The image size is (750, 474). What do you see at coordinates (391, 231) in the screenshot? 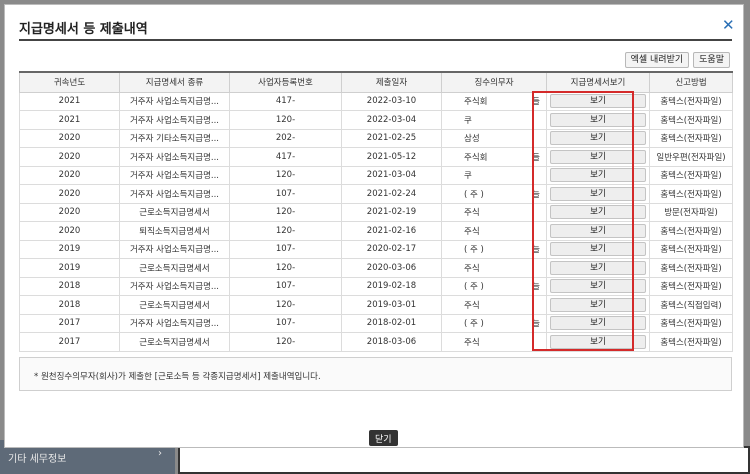
I see `submission-date-cell: 2021-02-16` at bounding box center [391, 231].